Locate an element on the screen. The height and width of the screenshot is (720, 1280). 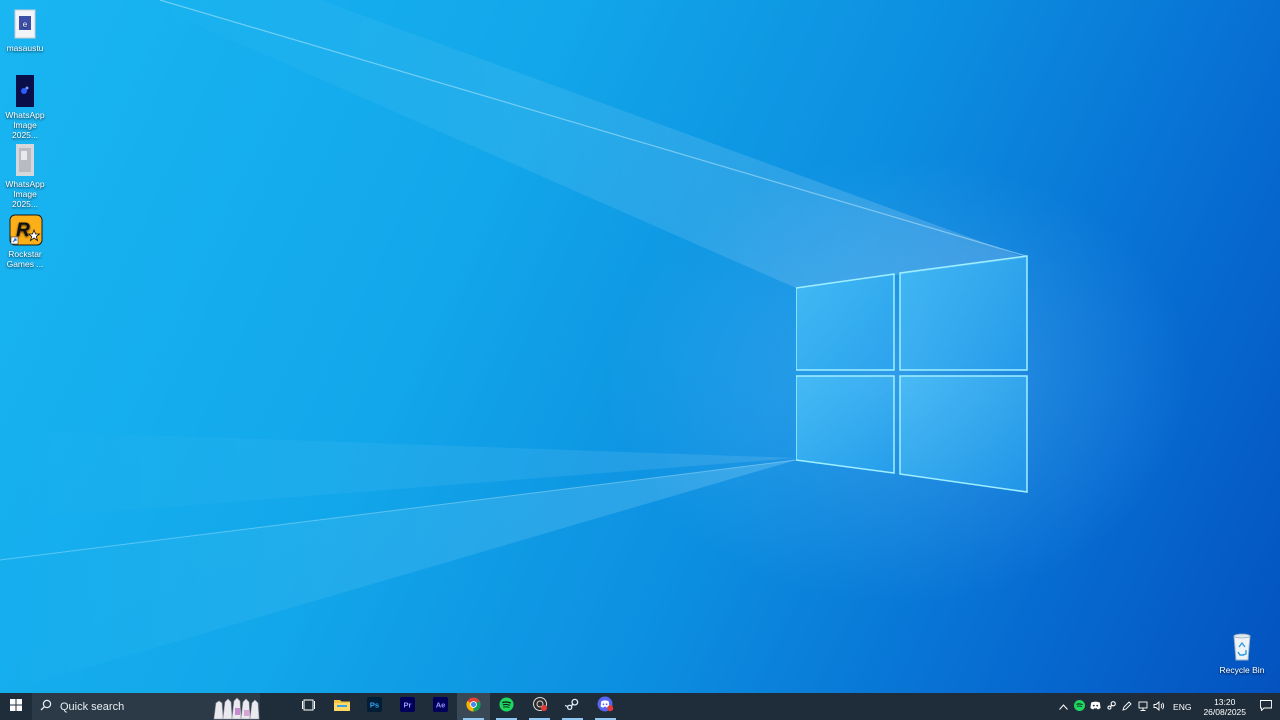
search-label: Quick search is located at coordinates (92, 706).